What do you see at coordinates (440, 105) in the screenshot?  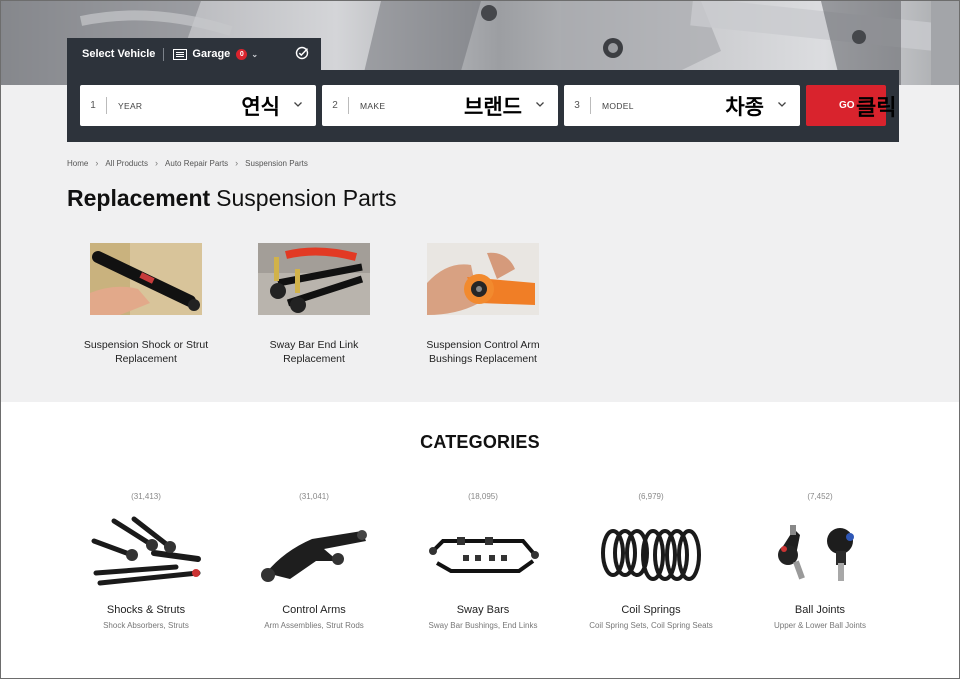 I see `make-select: 2 MAKE 브랜드` at bounding box center [440, 105].